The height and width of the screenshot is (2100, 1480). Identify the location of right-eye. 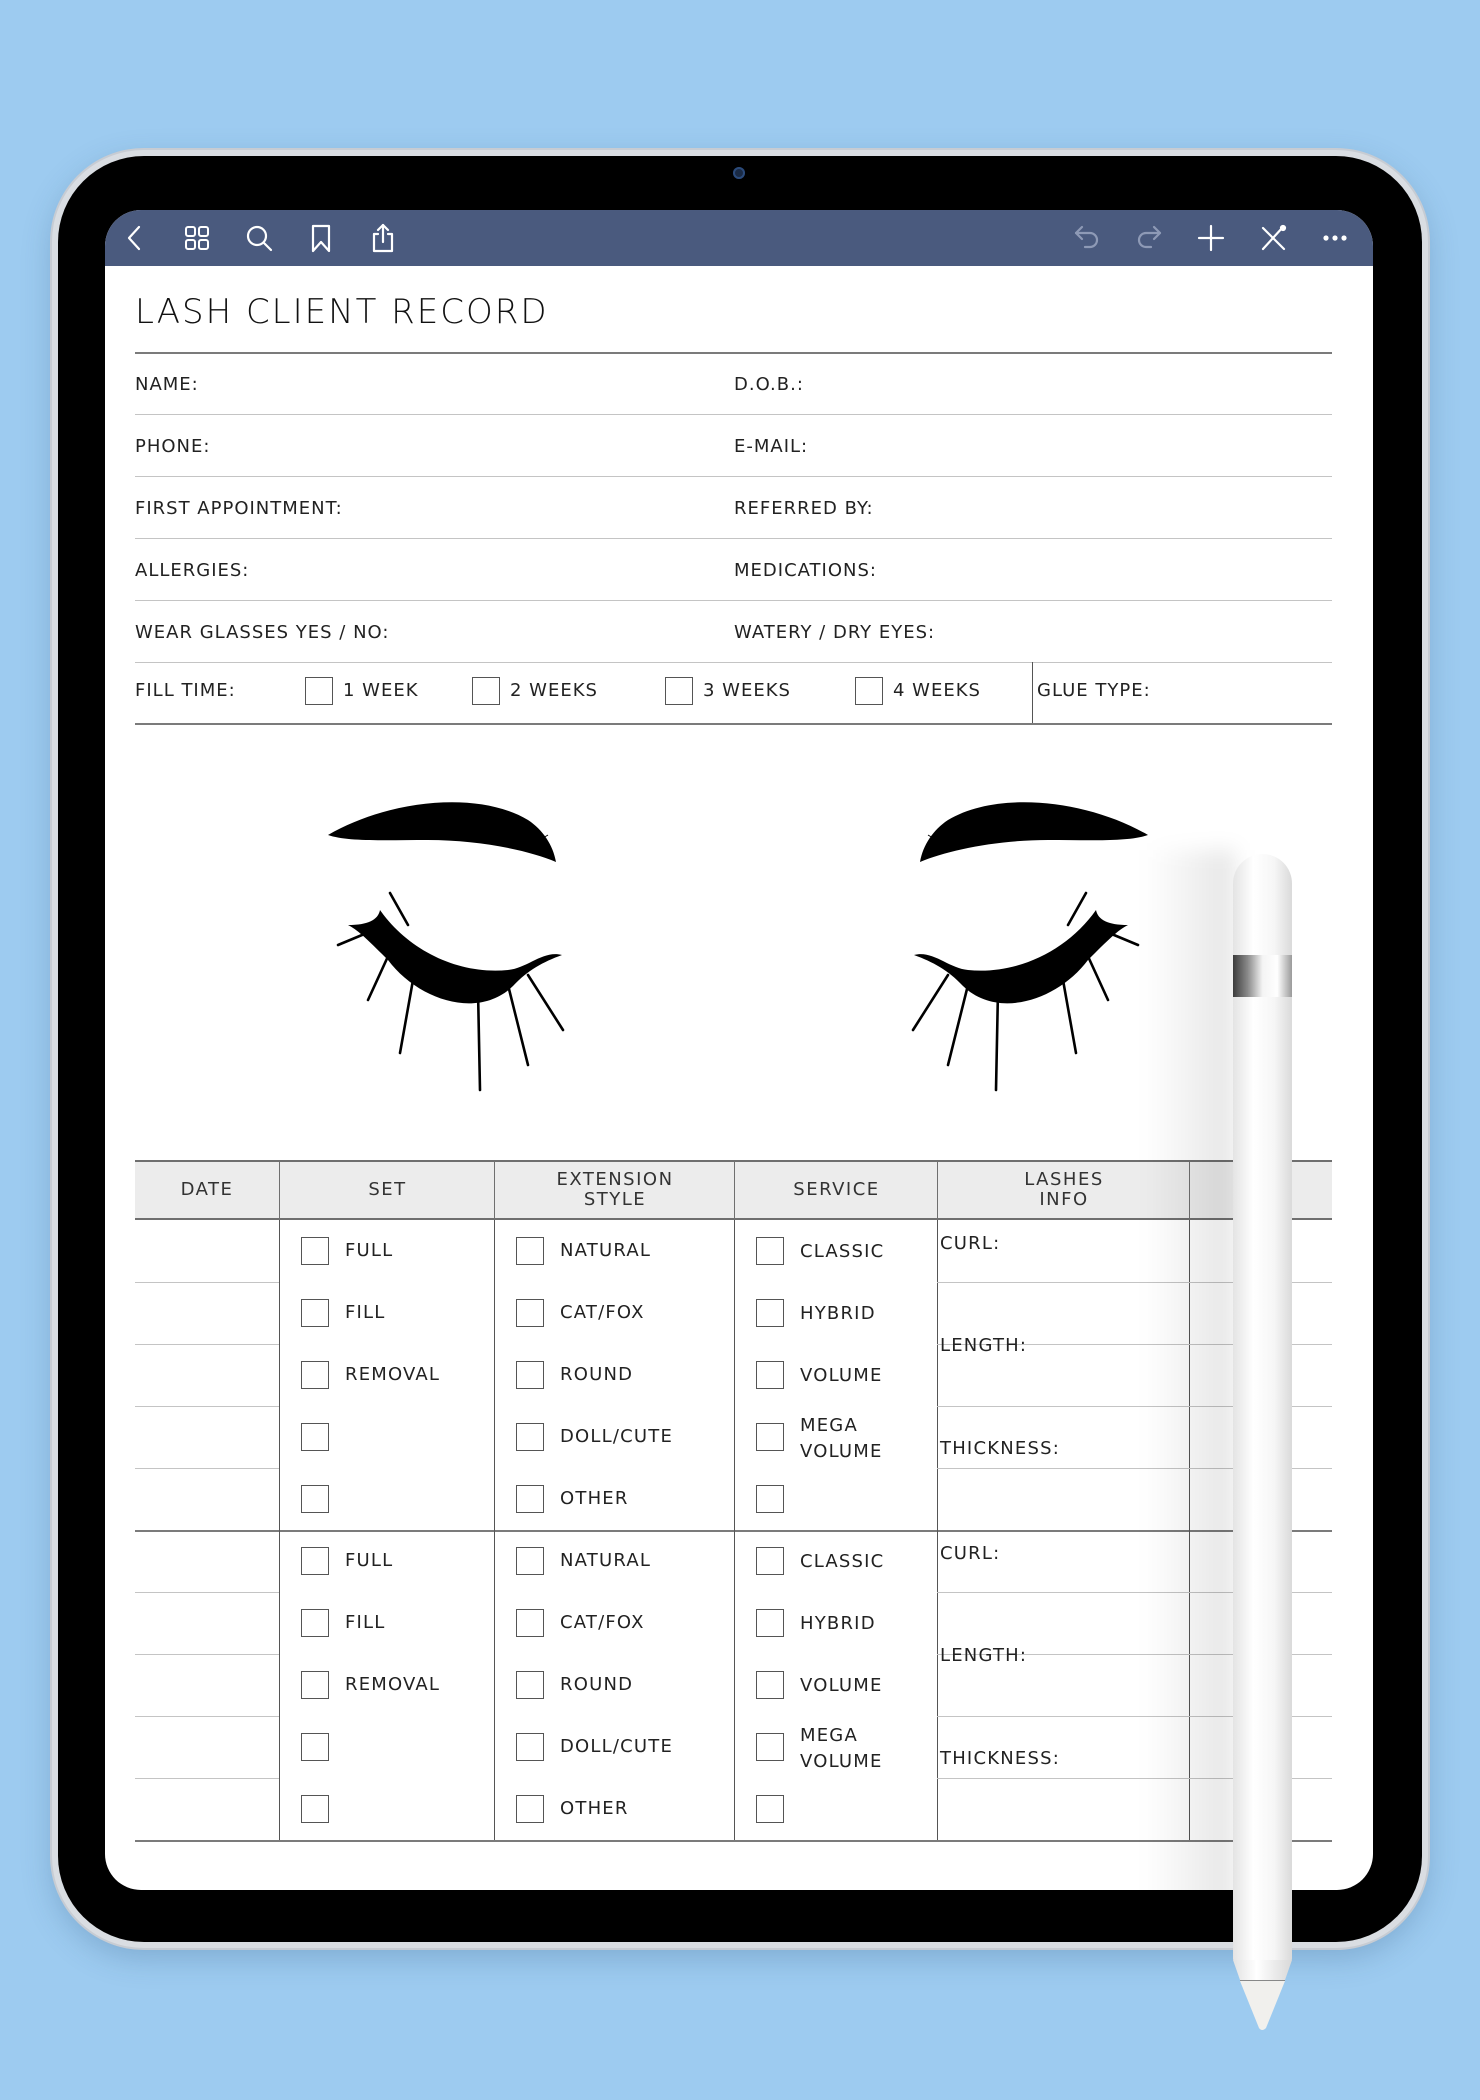
(1029, 947).